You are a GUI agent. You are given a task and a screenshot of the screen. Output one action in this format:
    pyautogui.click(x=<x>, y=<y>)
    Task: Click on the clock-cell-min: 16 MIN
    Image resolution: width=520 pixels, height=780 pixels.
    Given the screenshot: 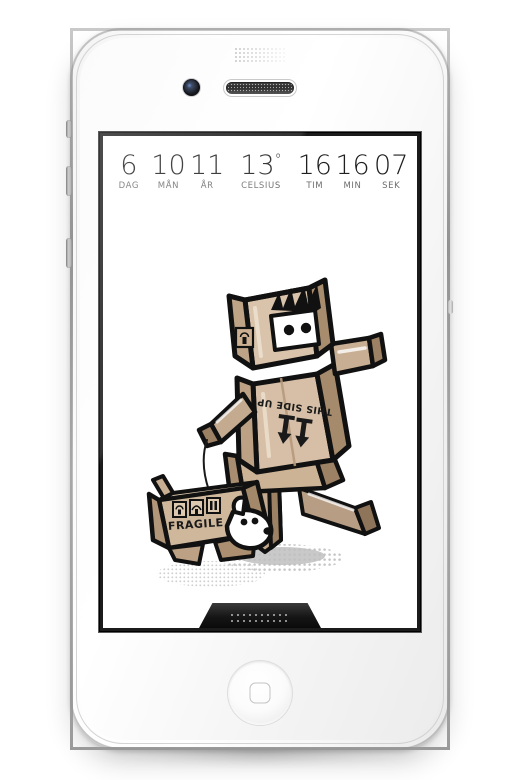 What is the action you would take?
    pyautogui.click(x=353, y=169)
    